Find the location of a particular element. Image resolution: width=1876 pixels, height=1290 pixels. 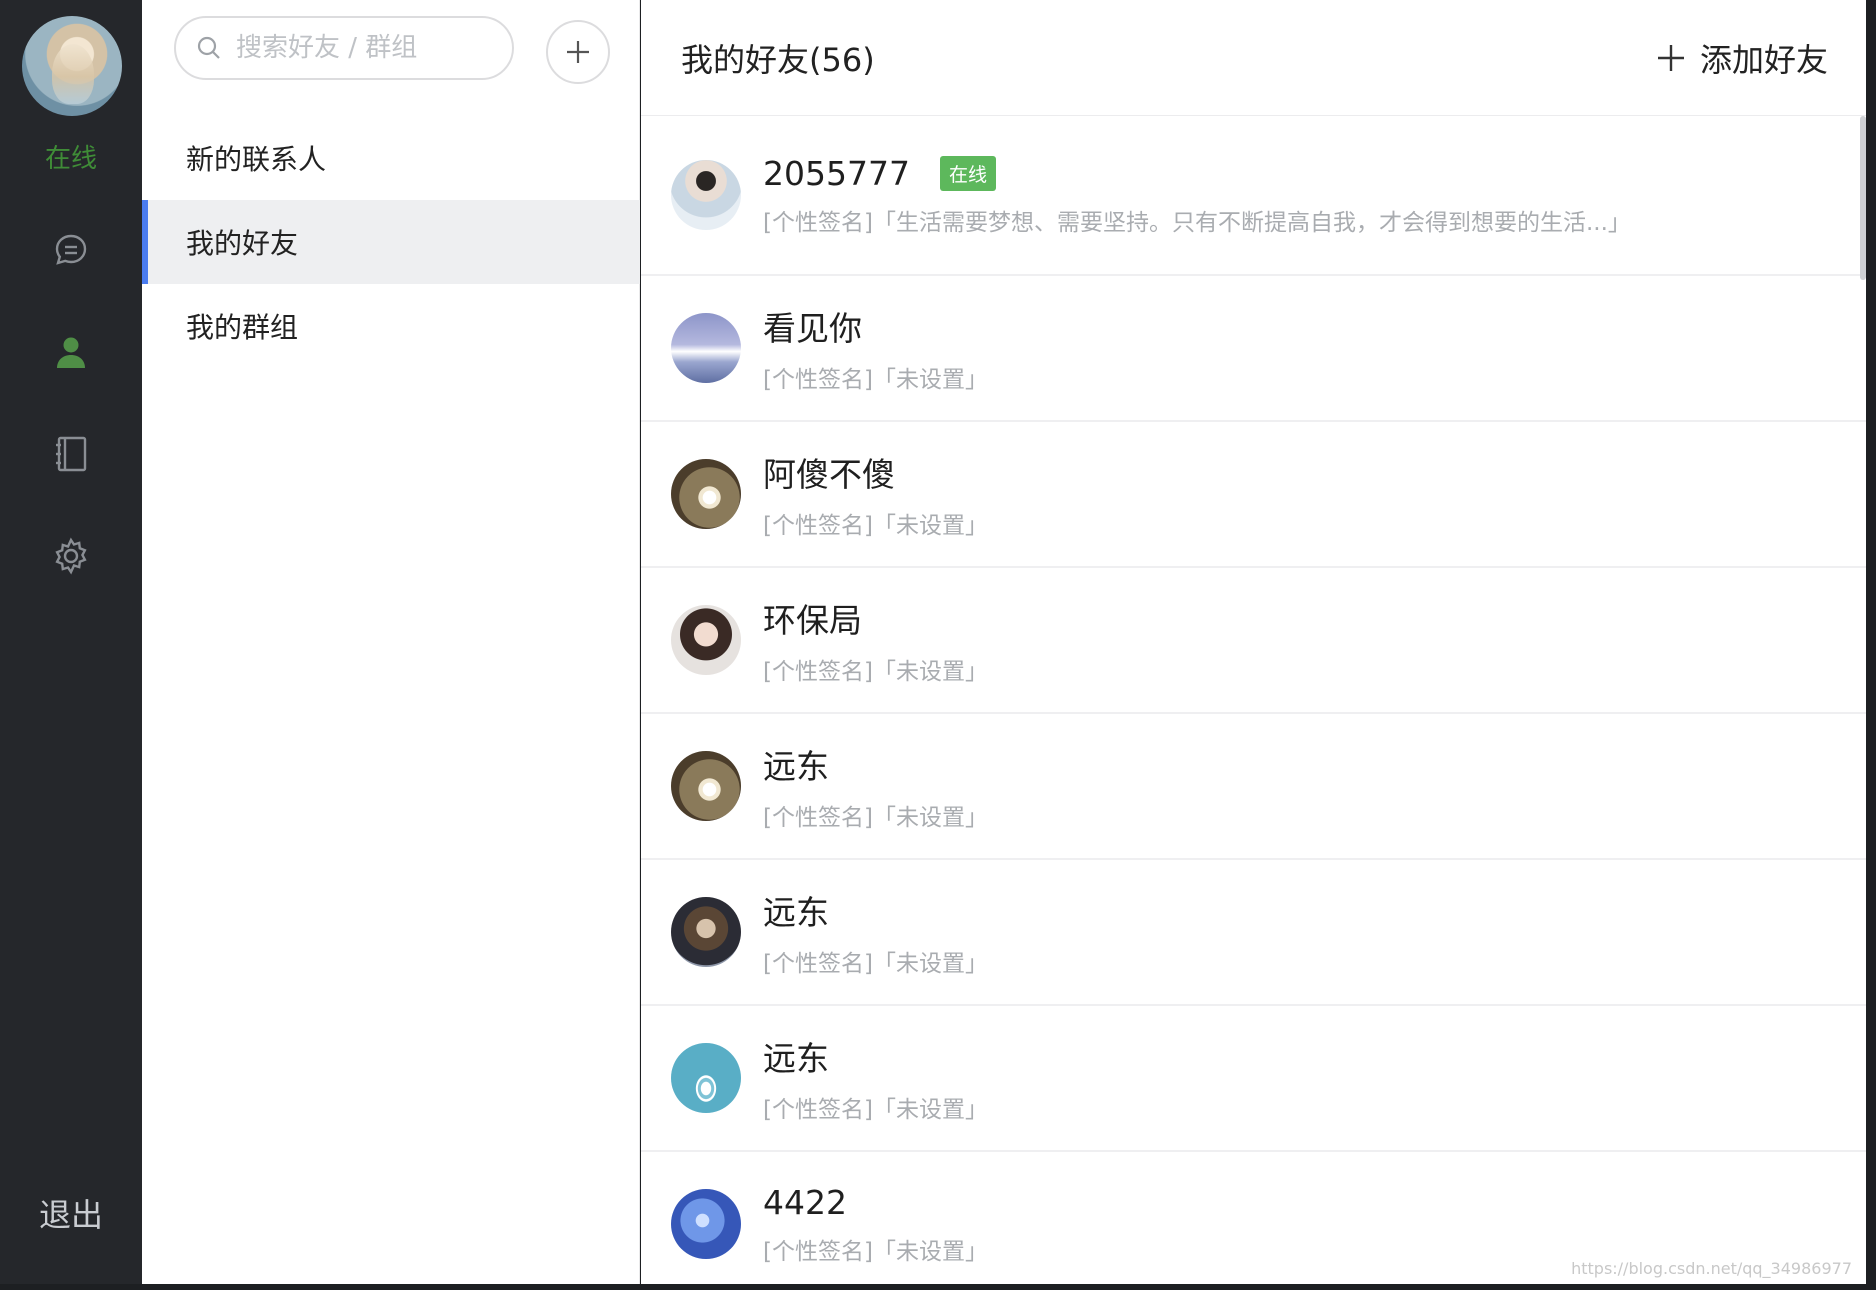

scrollbar is located at coordinates (1863, 198).